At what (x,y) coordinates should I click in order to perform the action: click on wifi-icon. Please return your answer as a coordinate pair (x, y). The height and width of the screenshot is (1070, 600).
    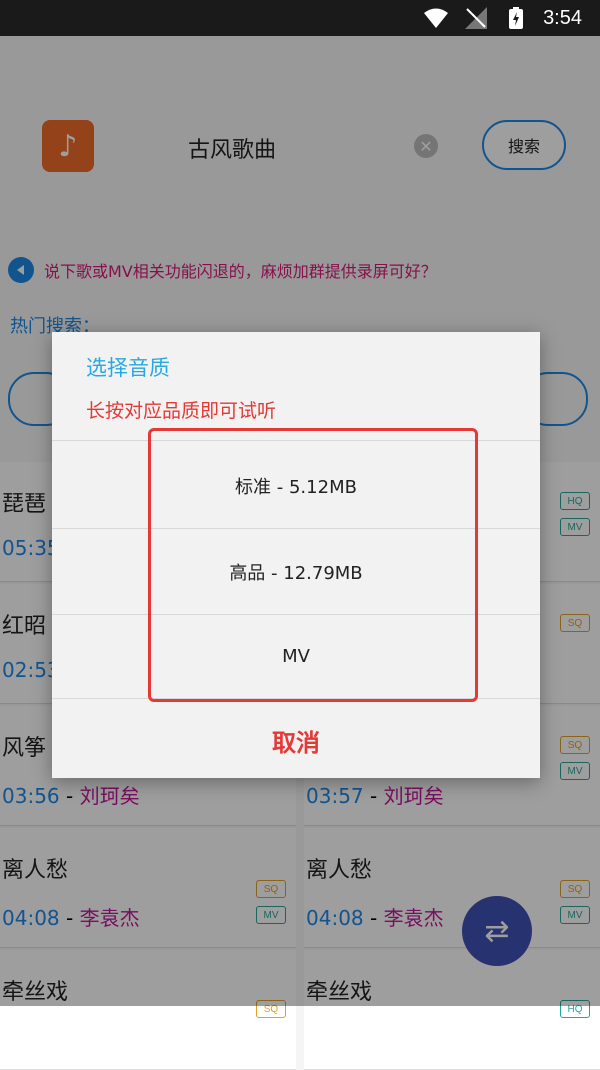
    Looking at the image, I should click on (436, 18).